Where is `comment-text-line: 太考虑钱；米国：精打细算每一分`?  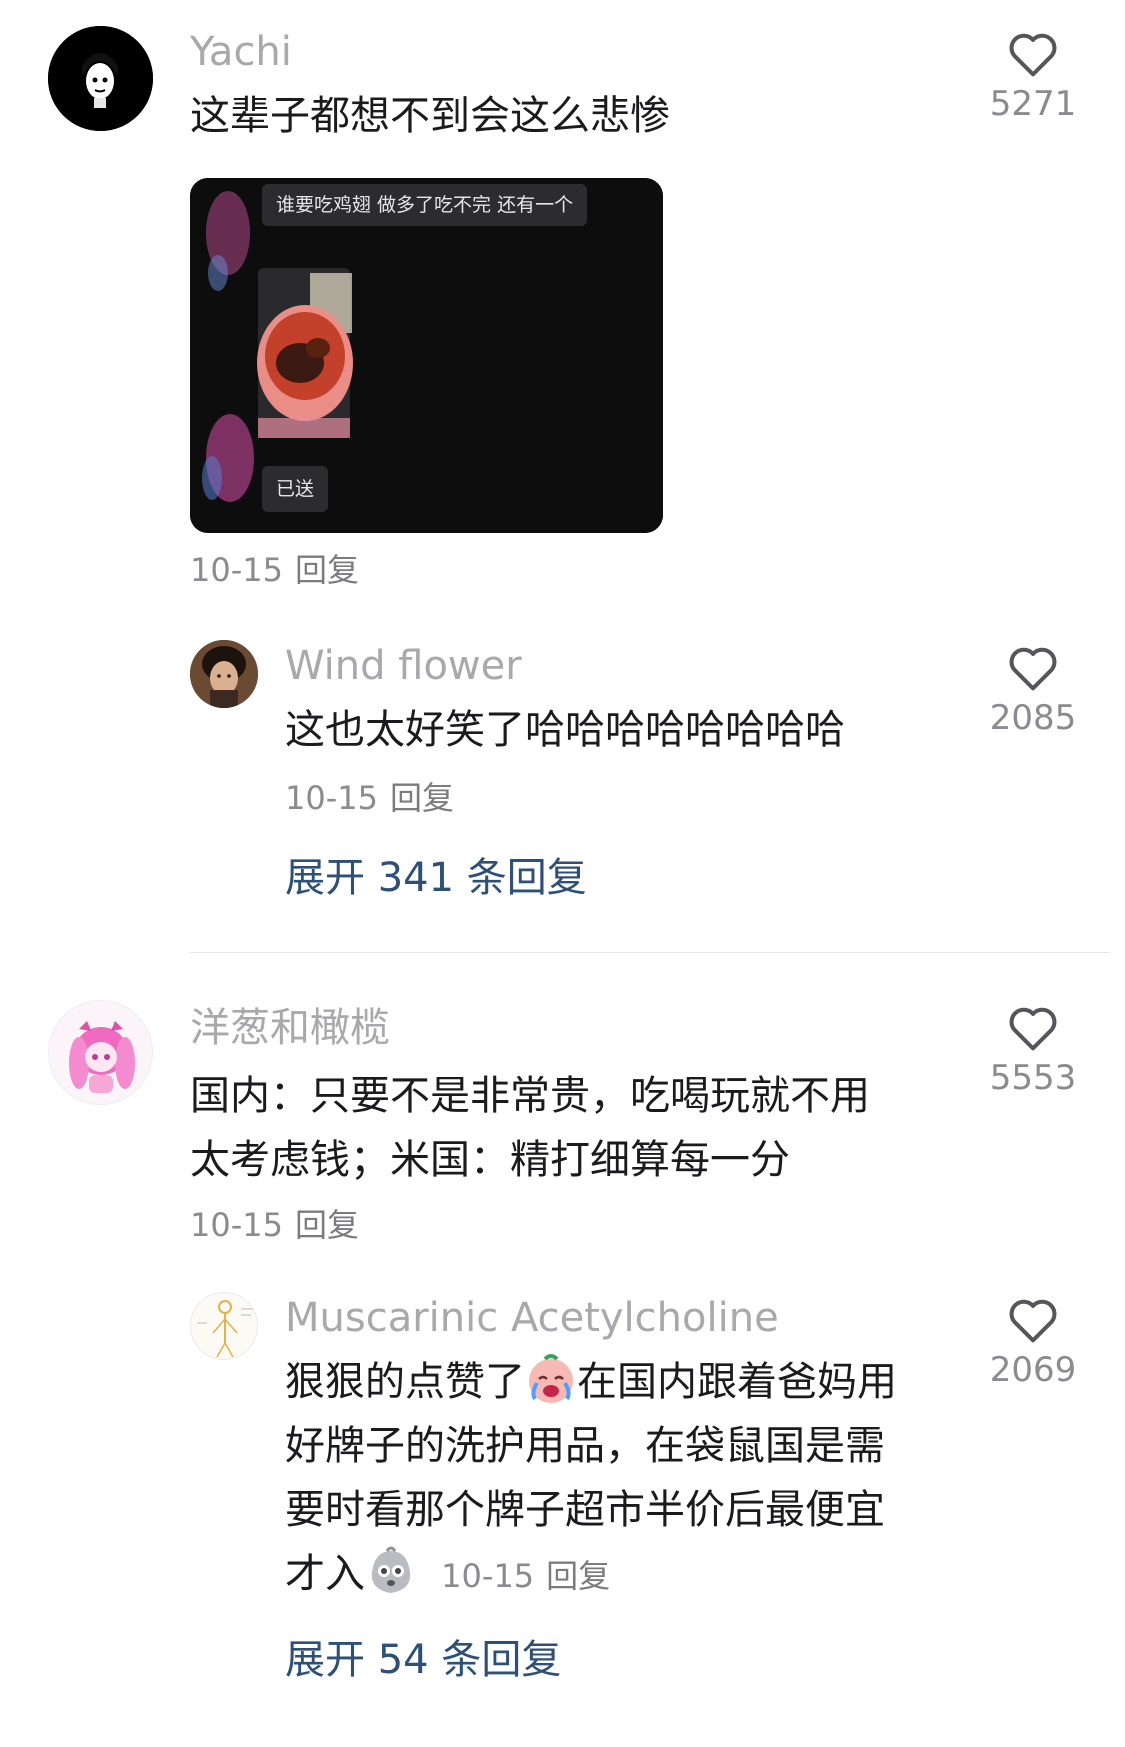 comment-text-line: 太考虑钱；米国：精打细算每一分 is located at coordinates (490, 1160).